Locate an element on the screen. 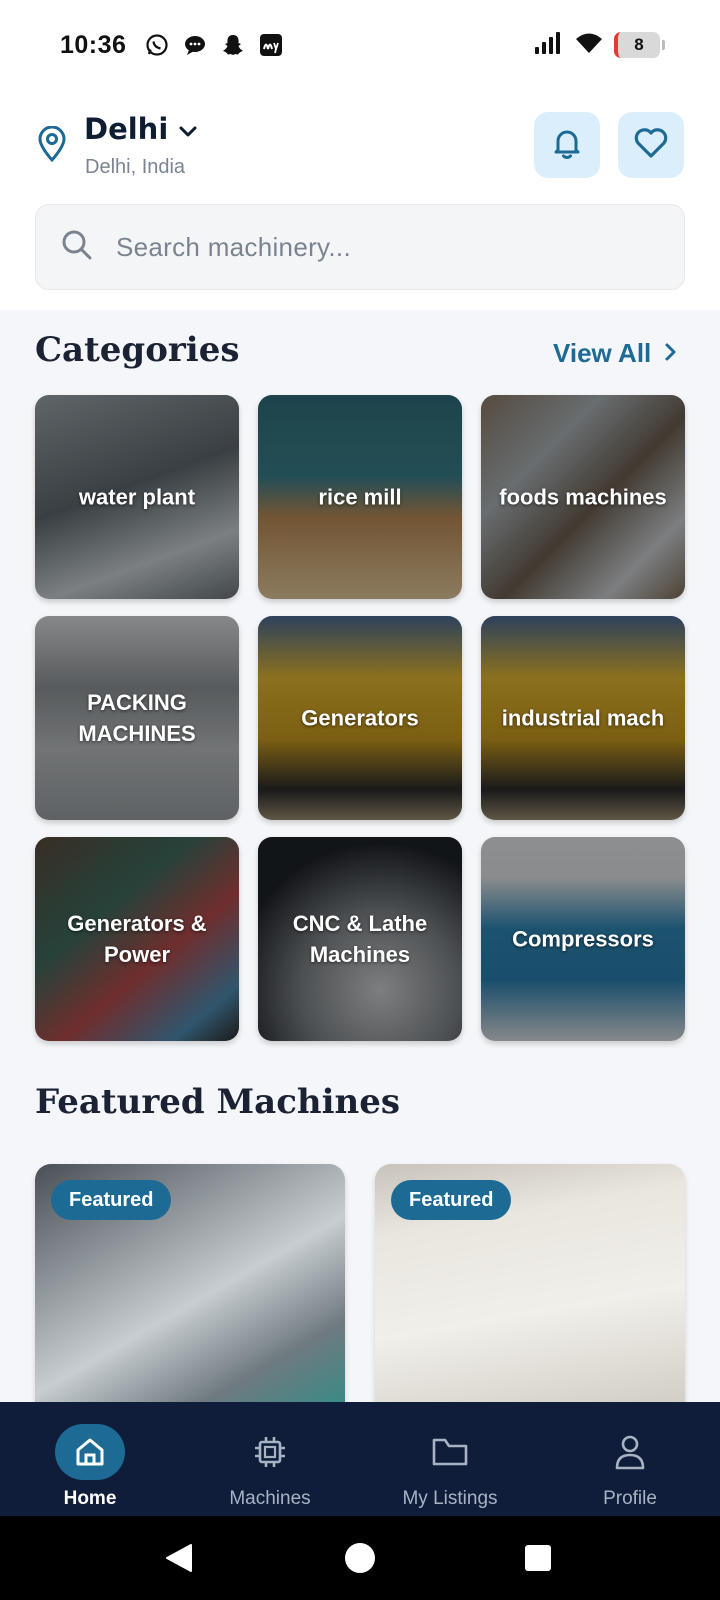 This screenshot has height=1600, width=720. category-label: rice mill is located at coordinates (360, 497).